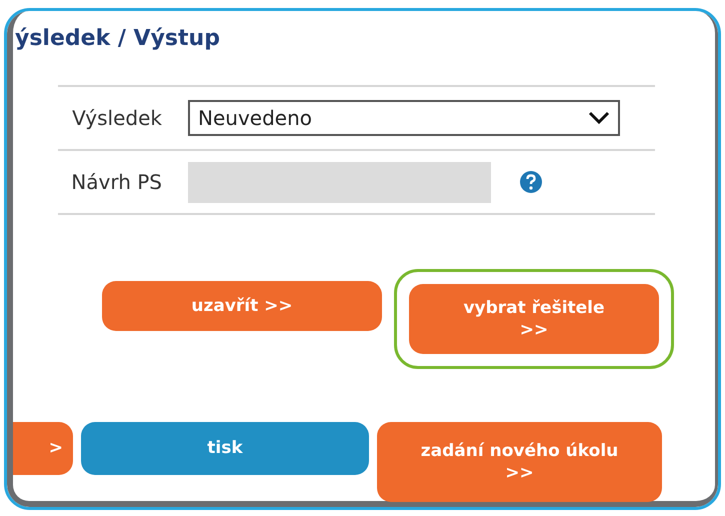 The image size is (725, 516). Describe the element at coordinates (225, 448) in the screenshot. I see `action-button: tisk` at that location.